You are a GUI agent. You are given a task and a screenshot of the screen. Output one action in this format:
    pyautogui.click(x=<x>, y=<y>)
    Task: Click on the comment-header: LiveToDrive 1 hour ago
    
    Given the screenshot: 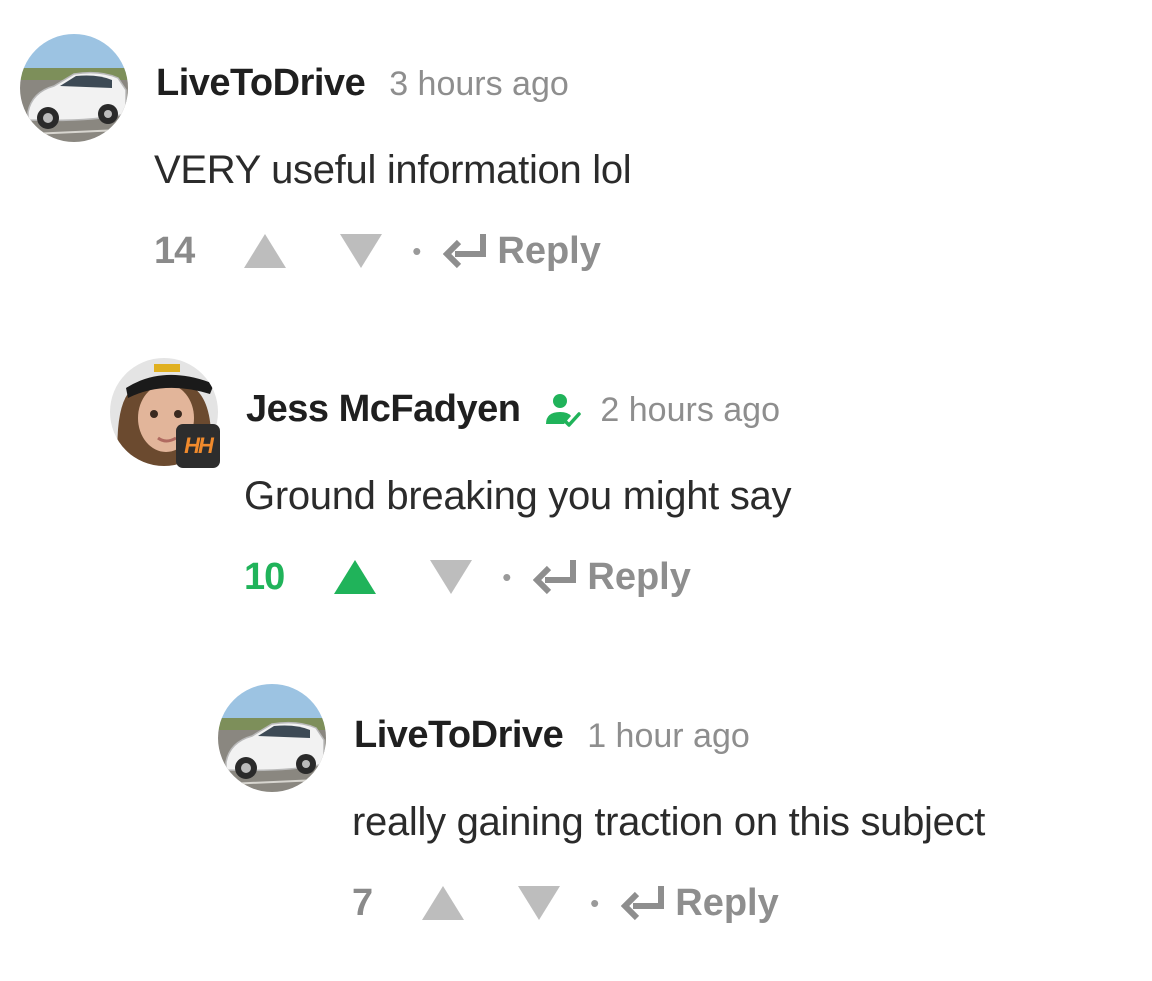 What is the action you would take?
    pyautogui.click(x=552, y=735)
    